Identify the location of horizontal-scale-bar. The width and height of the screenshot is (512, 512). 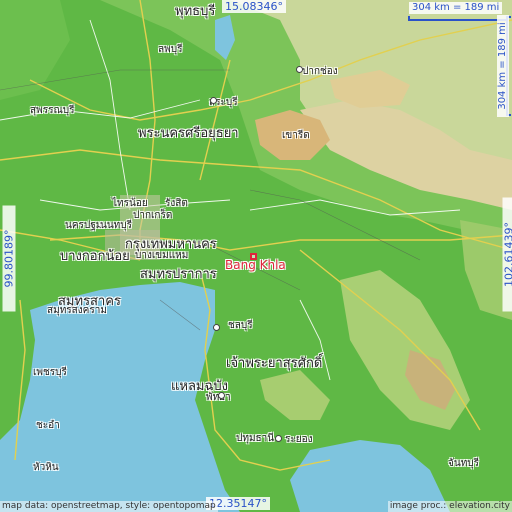
(458, 18).